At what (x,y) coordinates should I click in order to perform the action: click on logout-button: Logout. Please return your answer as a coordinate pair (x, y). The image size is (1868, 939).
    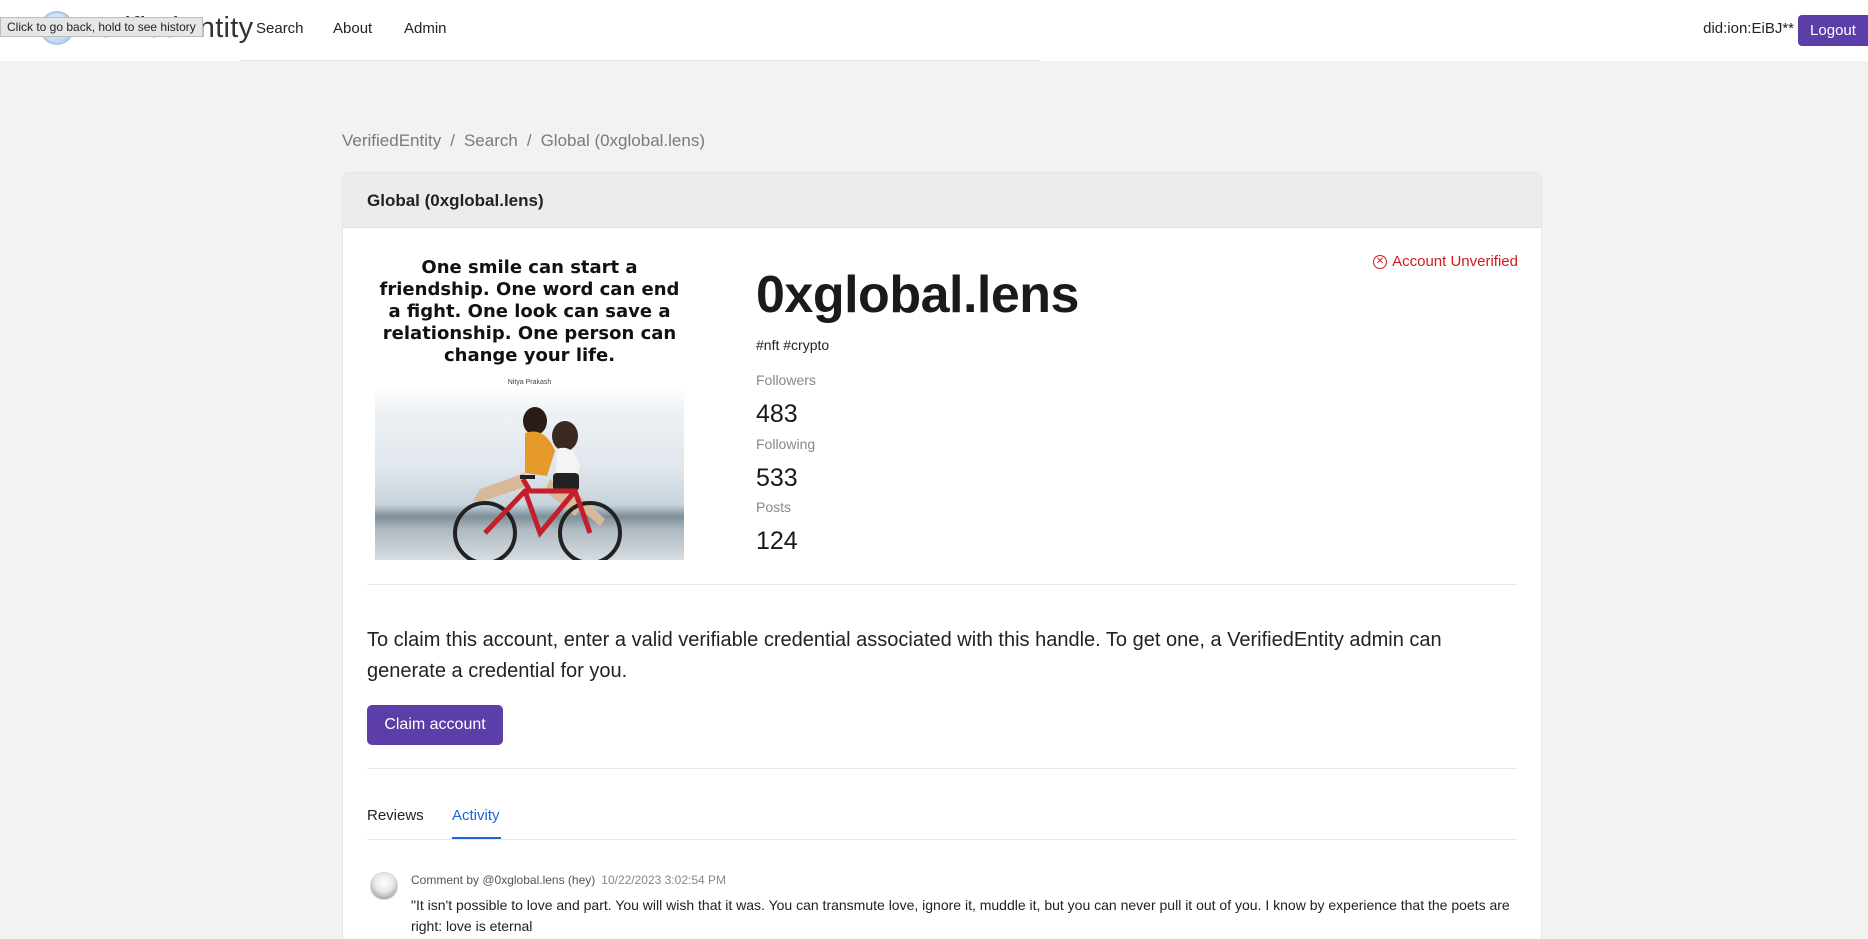
    Looking at the image, I should click on (1833, 30).